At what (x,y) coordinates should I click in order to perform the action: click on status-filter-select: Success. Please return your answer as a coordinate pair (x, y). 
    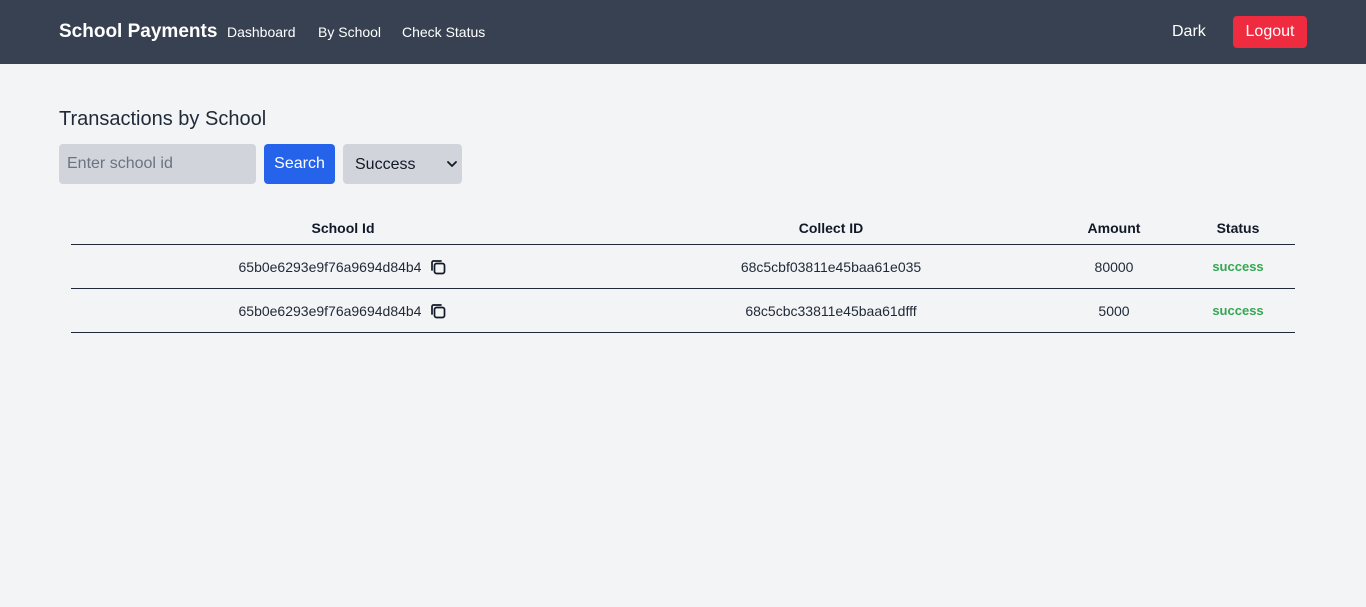
    Looking at the image, I should click on (402, 164).